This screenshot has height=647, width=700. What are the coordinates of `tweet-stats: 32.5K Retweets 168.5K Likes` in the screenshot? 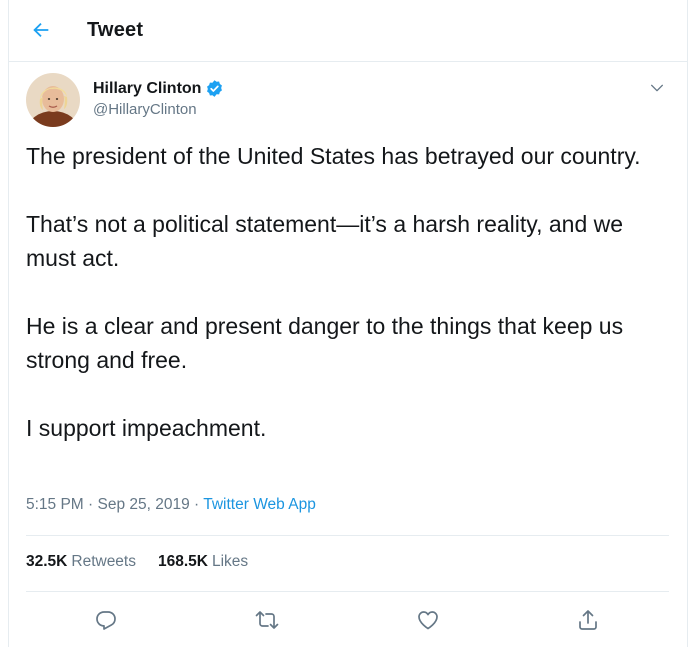 It's located at (148, 562).